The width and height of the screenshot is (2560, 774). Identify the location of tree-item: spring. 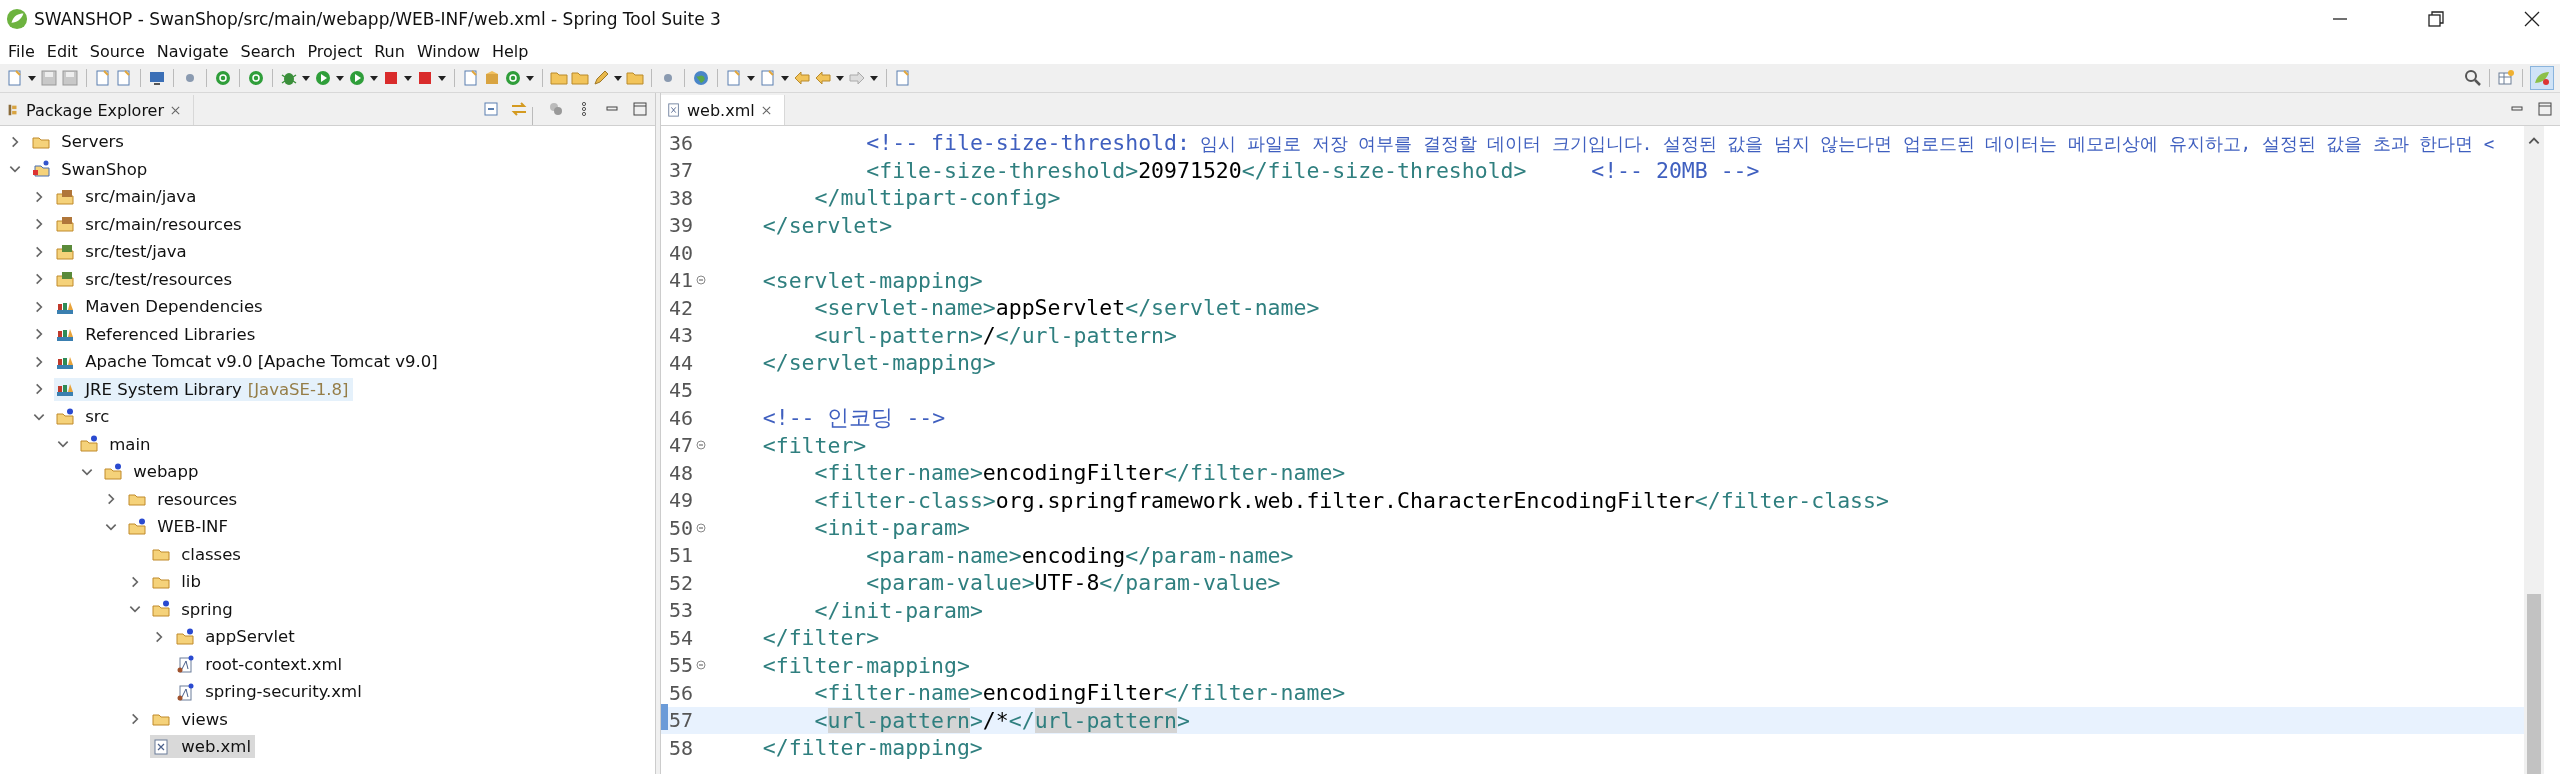
(193, 609).